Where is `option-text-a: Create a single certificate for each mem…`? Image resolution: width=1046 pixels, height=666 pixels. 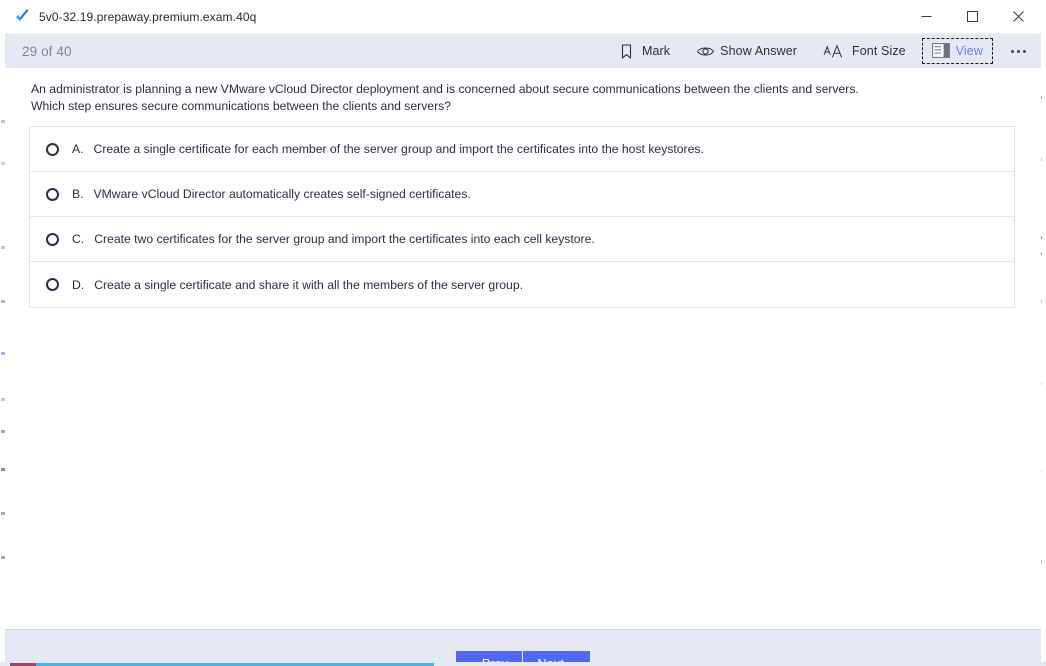 option-text-a: Create a single certificate for each mem… is located at coordinates (398, 149).